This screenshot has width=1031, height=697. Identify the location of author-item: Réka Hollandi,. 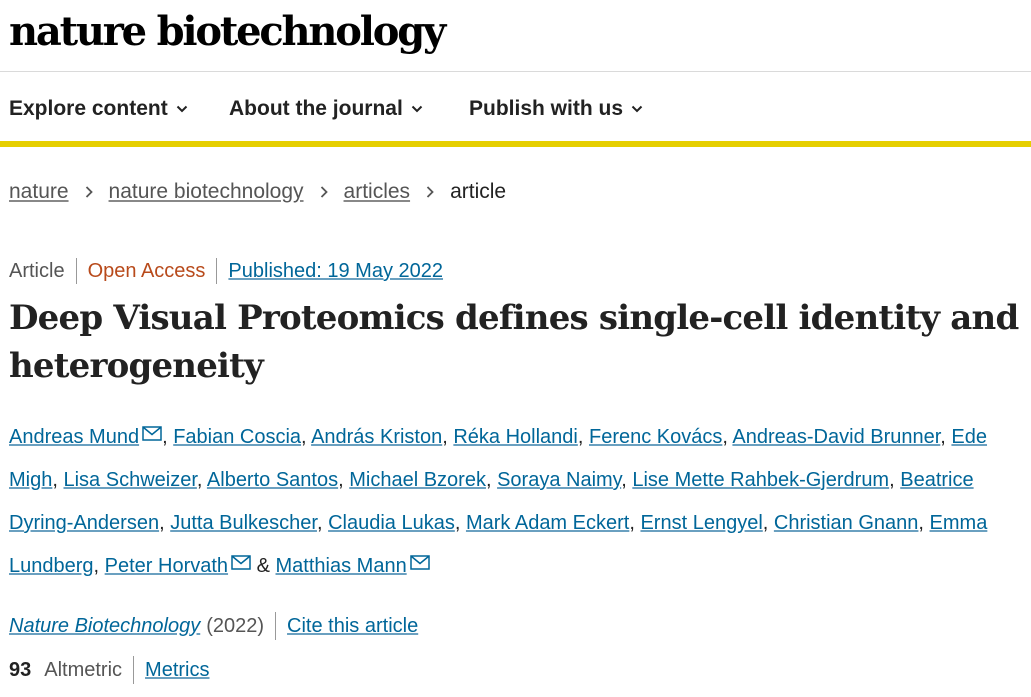
(518, 437).